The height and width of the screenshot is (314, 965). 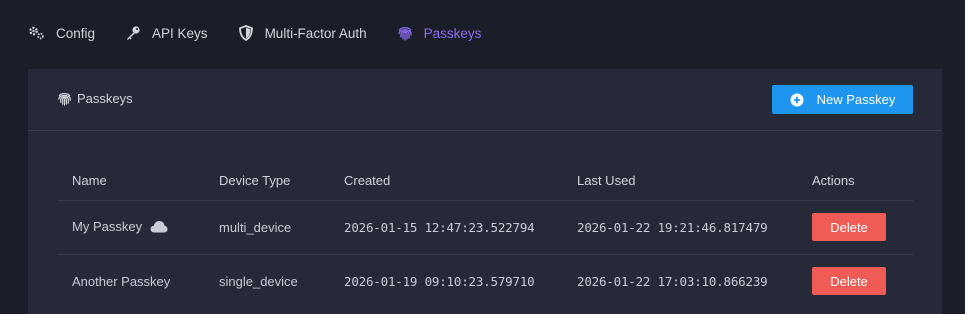 I want to click on new-passkey-button: New Passkey, so click(x=842, y=99).